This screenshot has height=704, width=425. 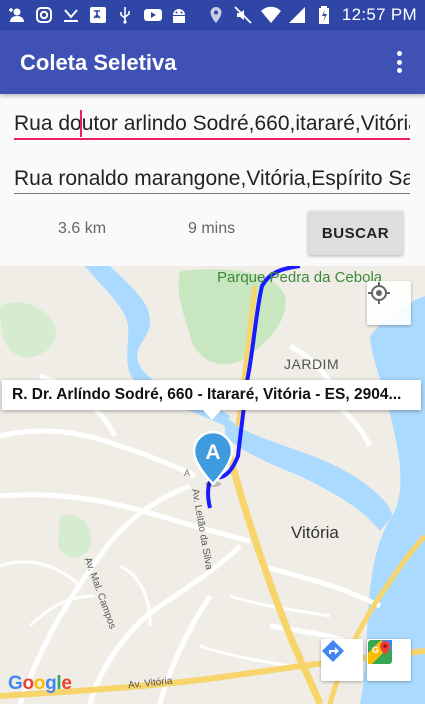 I want to click on usb-icon, so click(x=125, y=15).